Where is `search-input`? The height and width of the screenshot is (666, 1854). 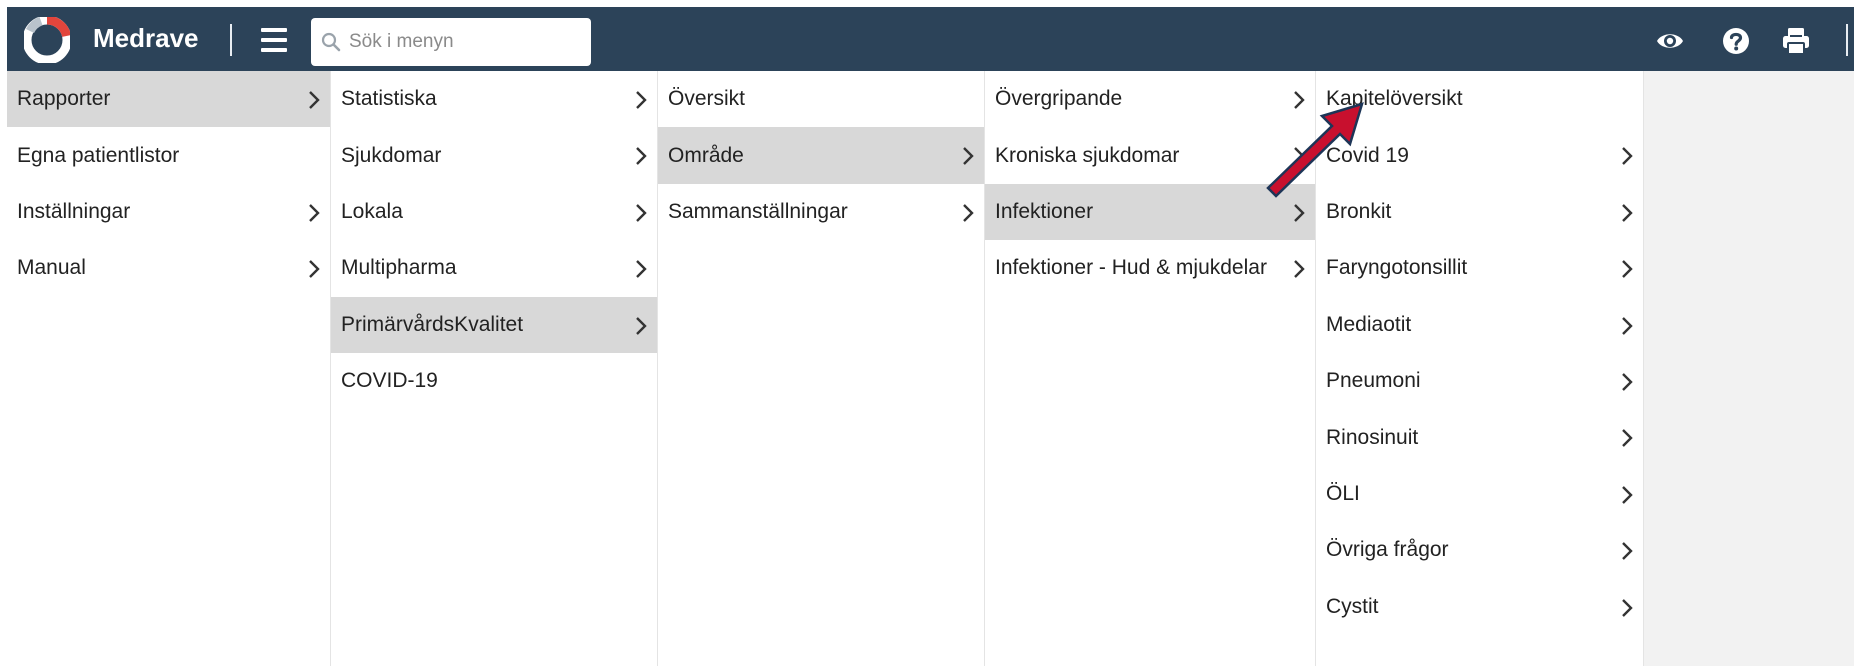
search-input is located at coordinates (466, 42).